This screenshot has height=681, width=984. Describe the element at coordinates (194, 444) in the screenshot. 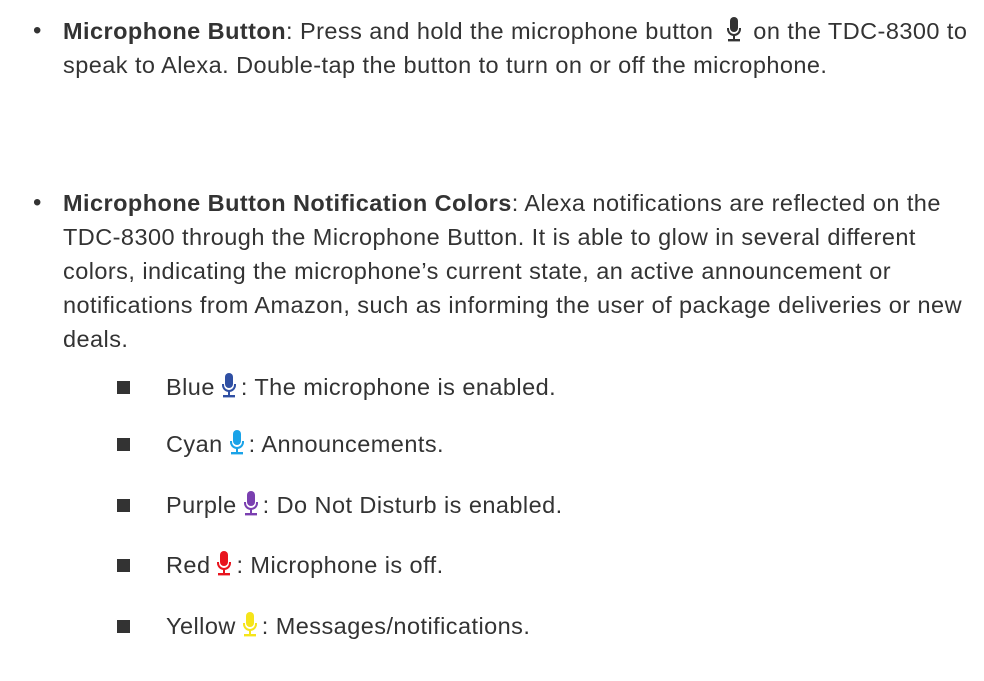

I see `color-name: Cyan` at that location.